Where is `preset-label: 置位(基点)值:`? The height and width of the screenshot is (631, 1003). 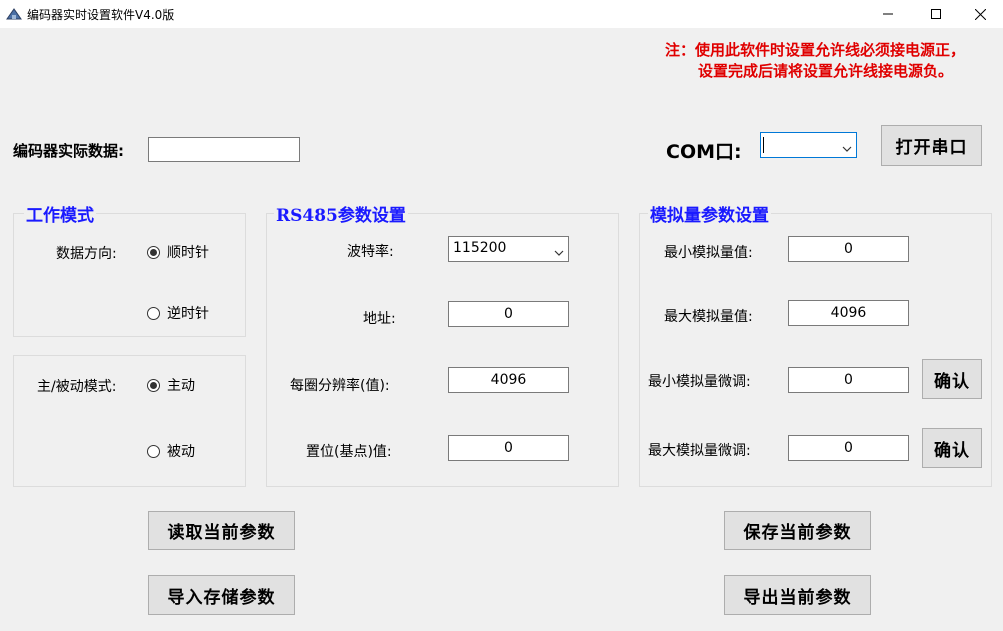
preset-label: 置位(基点)值: is located at coordinates (349, 452).